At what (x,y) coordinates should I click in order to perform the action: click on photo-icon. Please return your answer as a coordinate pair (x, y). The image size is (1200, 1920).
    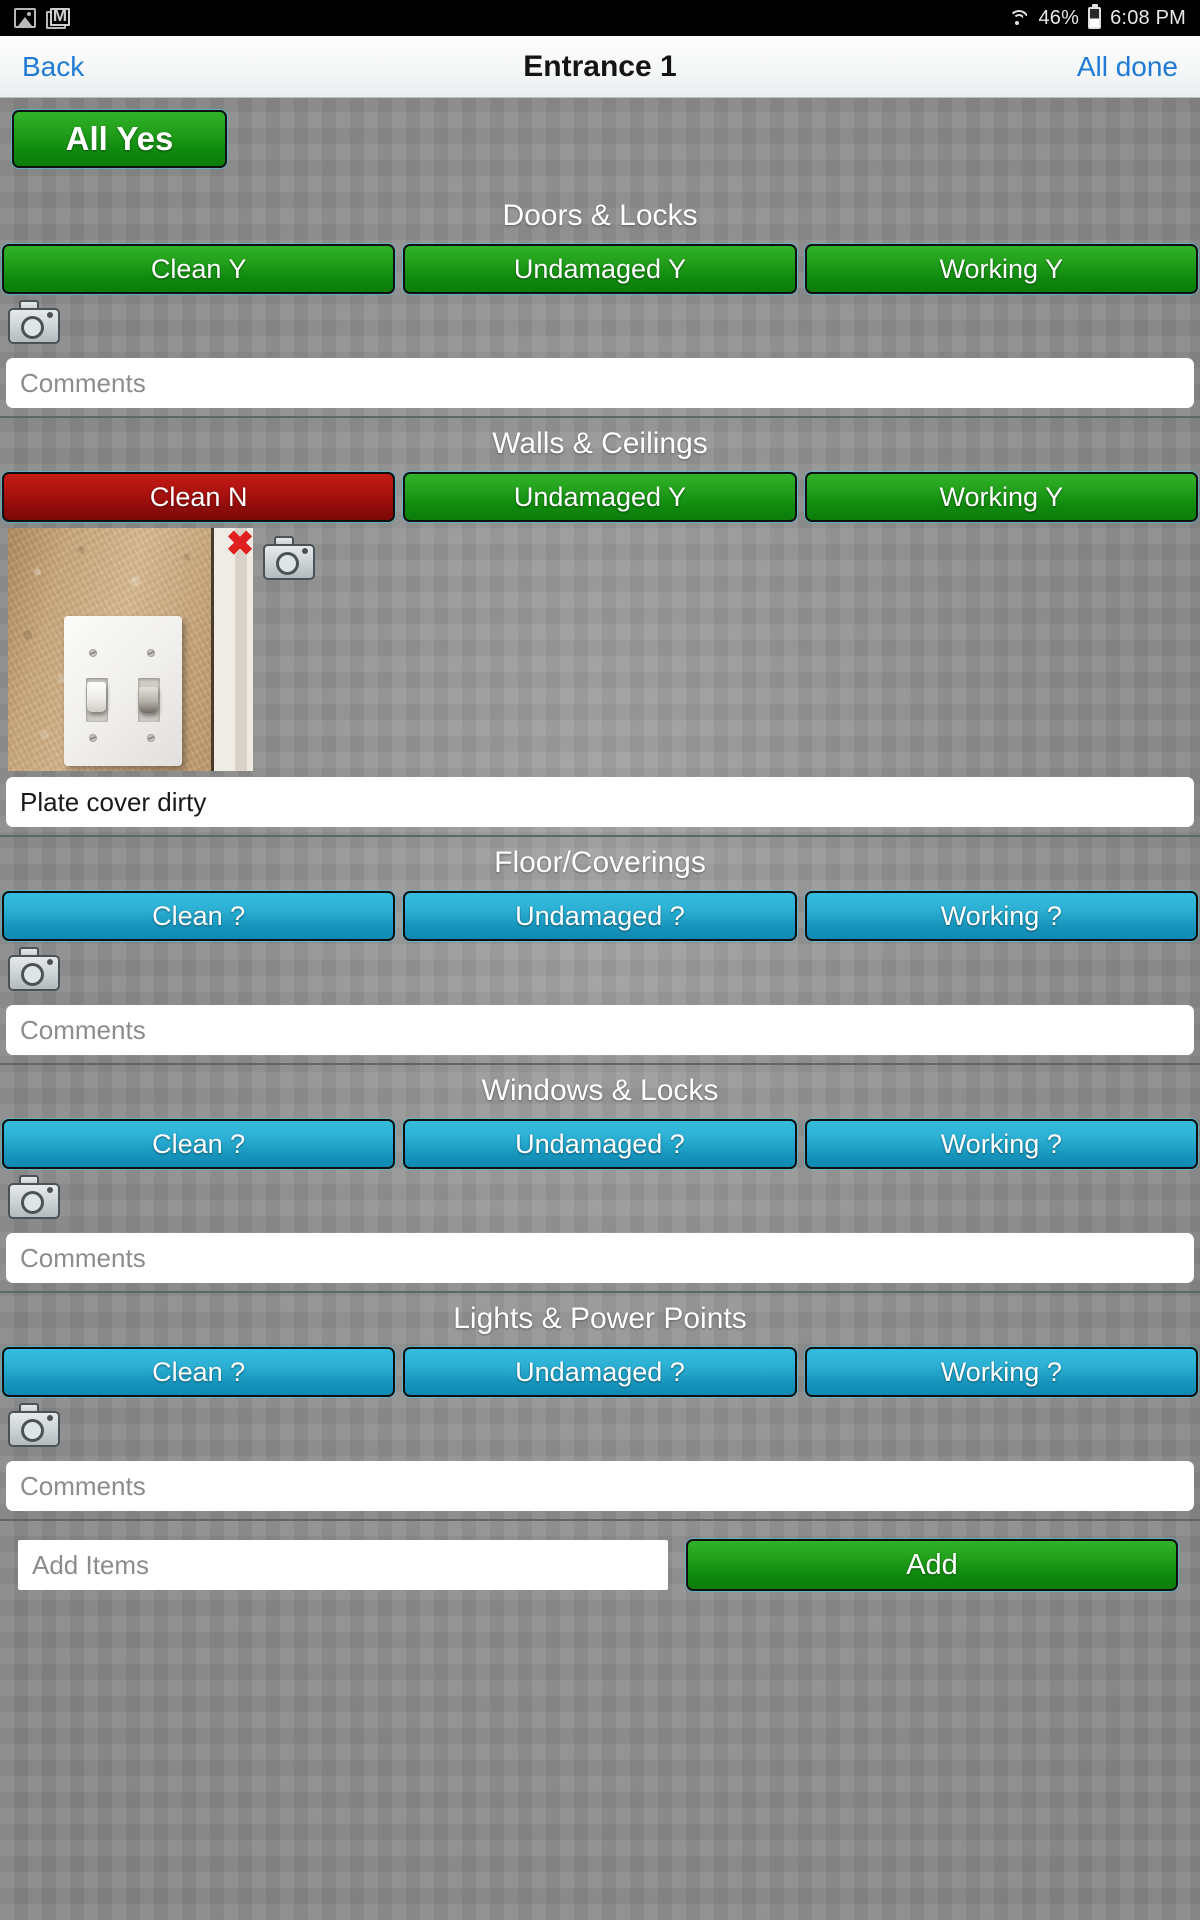
    Looking at the image, I should click on (25, 18).